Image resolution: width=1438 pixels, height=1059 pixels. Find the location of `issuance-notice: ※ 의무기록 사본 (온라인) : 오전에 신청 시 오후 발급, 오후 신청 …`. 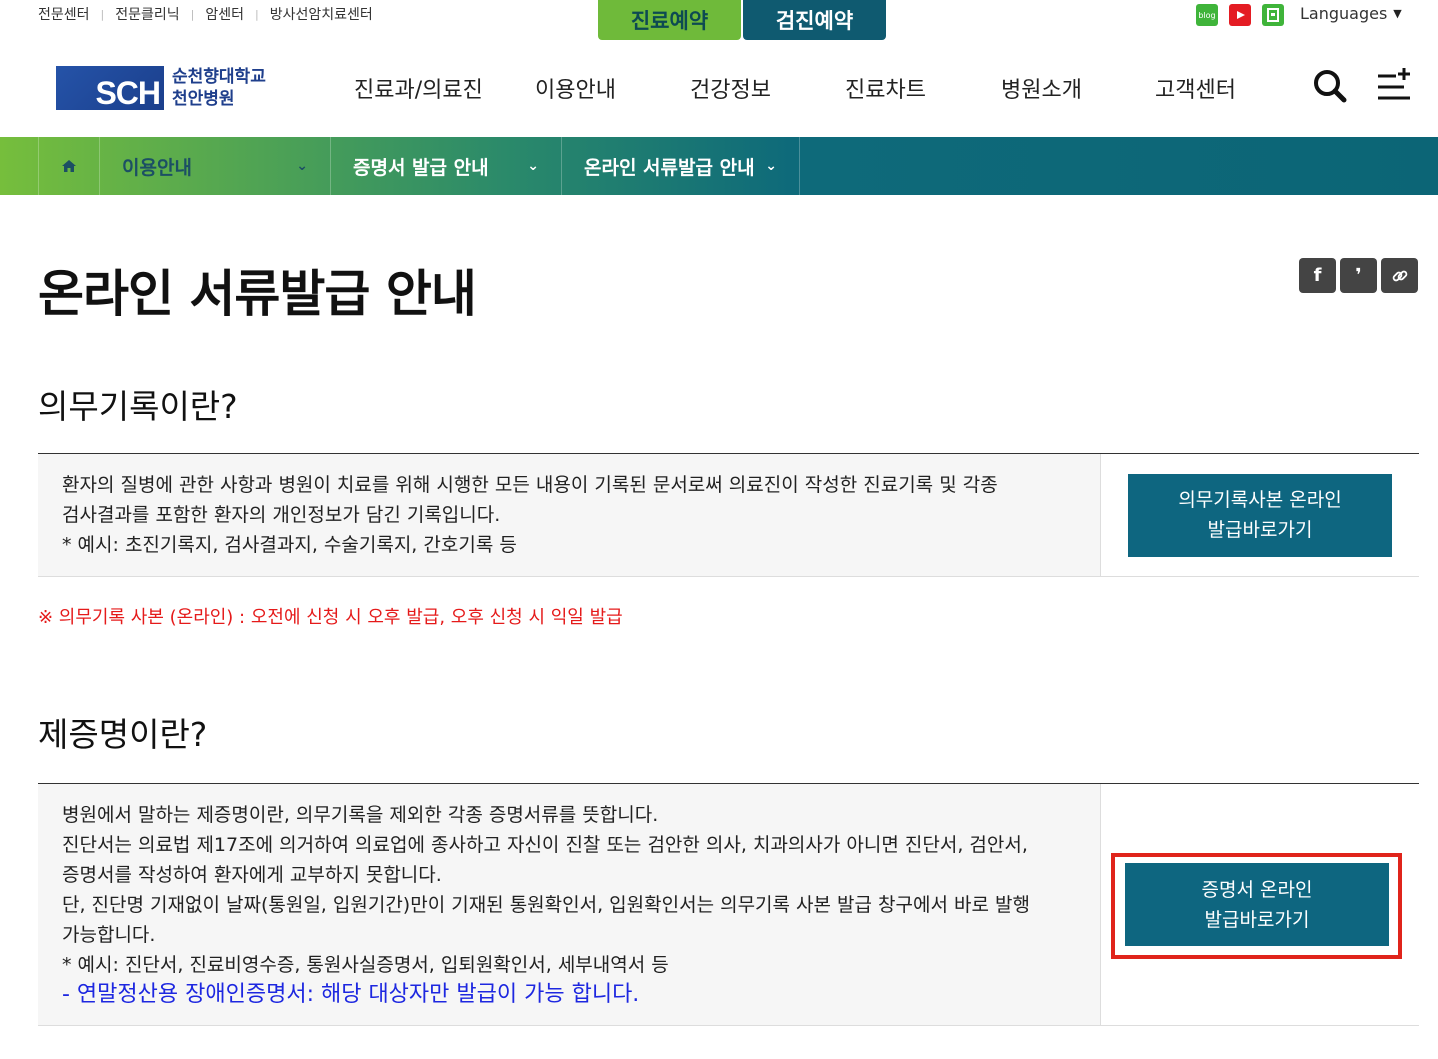

issuance-notice: ※ 의무기록 사본 (온라인) : 오전에 신청 시 오후 발급, 오후 신청 … is located at coordinates (330, 617).